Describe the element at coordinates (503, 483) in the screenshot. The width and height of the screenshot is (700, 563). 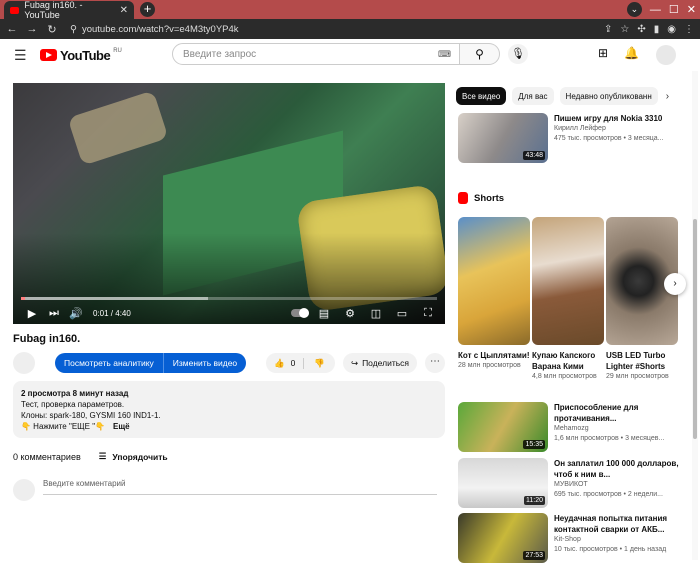
I see `recommendation-thumbnail: 11:20` at that location.